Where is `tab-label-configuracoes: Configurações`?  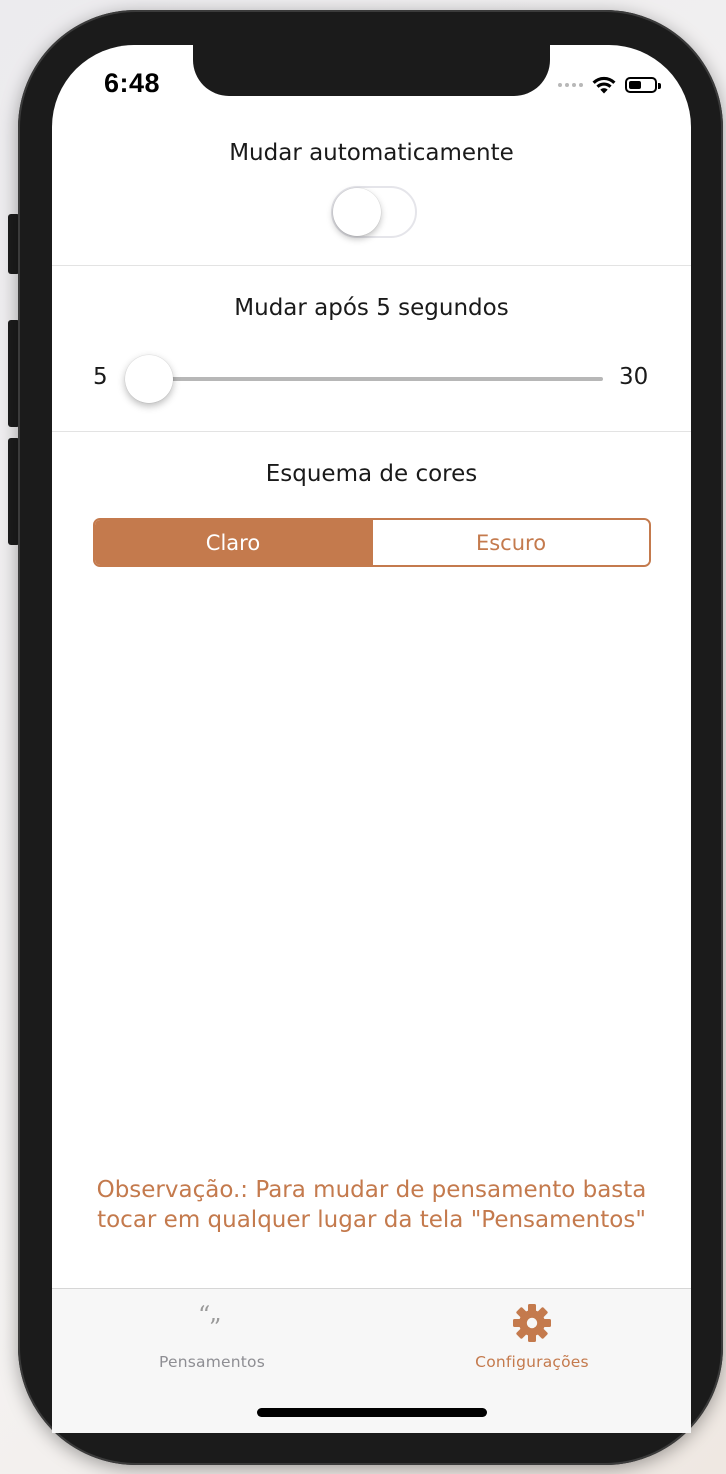
tab-label-configuracoes: Configurações is located at coordinates (532, 1362).